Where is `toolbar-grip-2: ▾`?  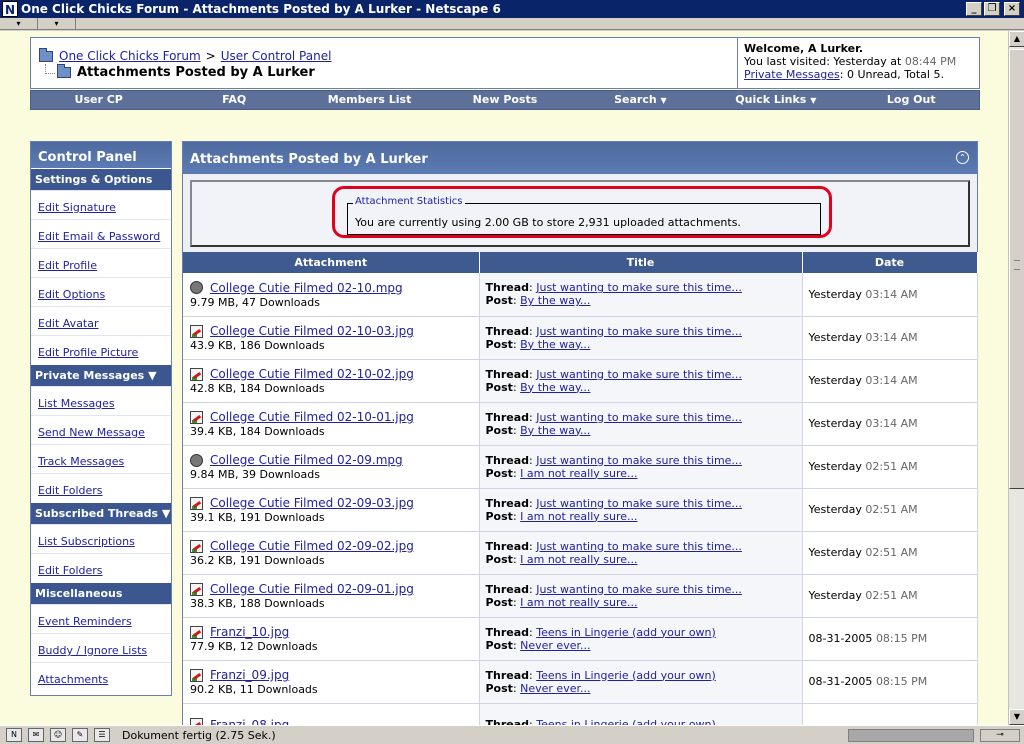
toolbar-grip-2: ▾ is located at coordinates (57, 23).